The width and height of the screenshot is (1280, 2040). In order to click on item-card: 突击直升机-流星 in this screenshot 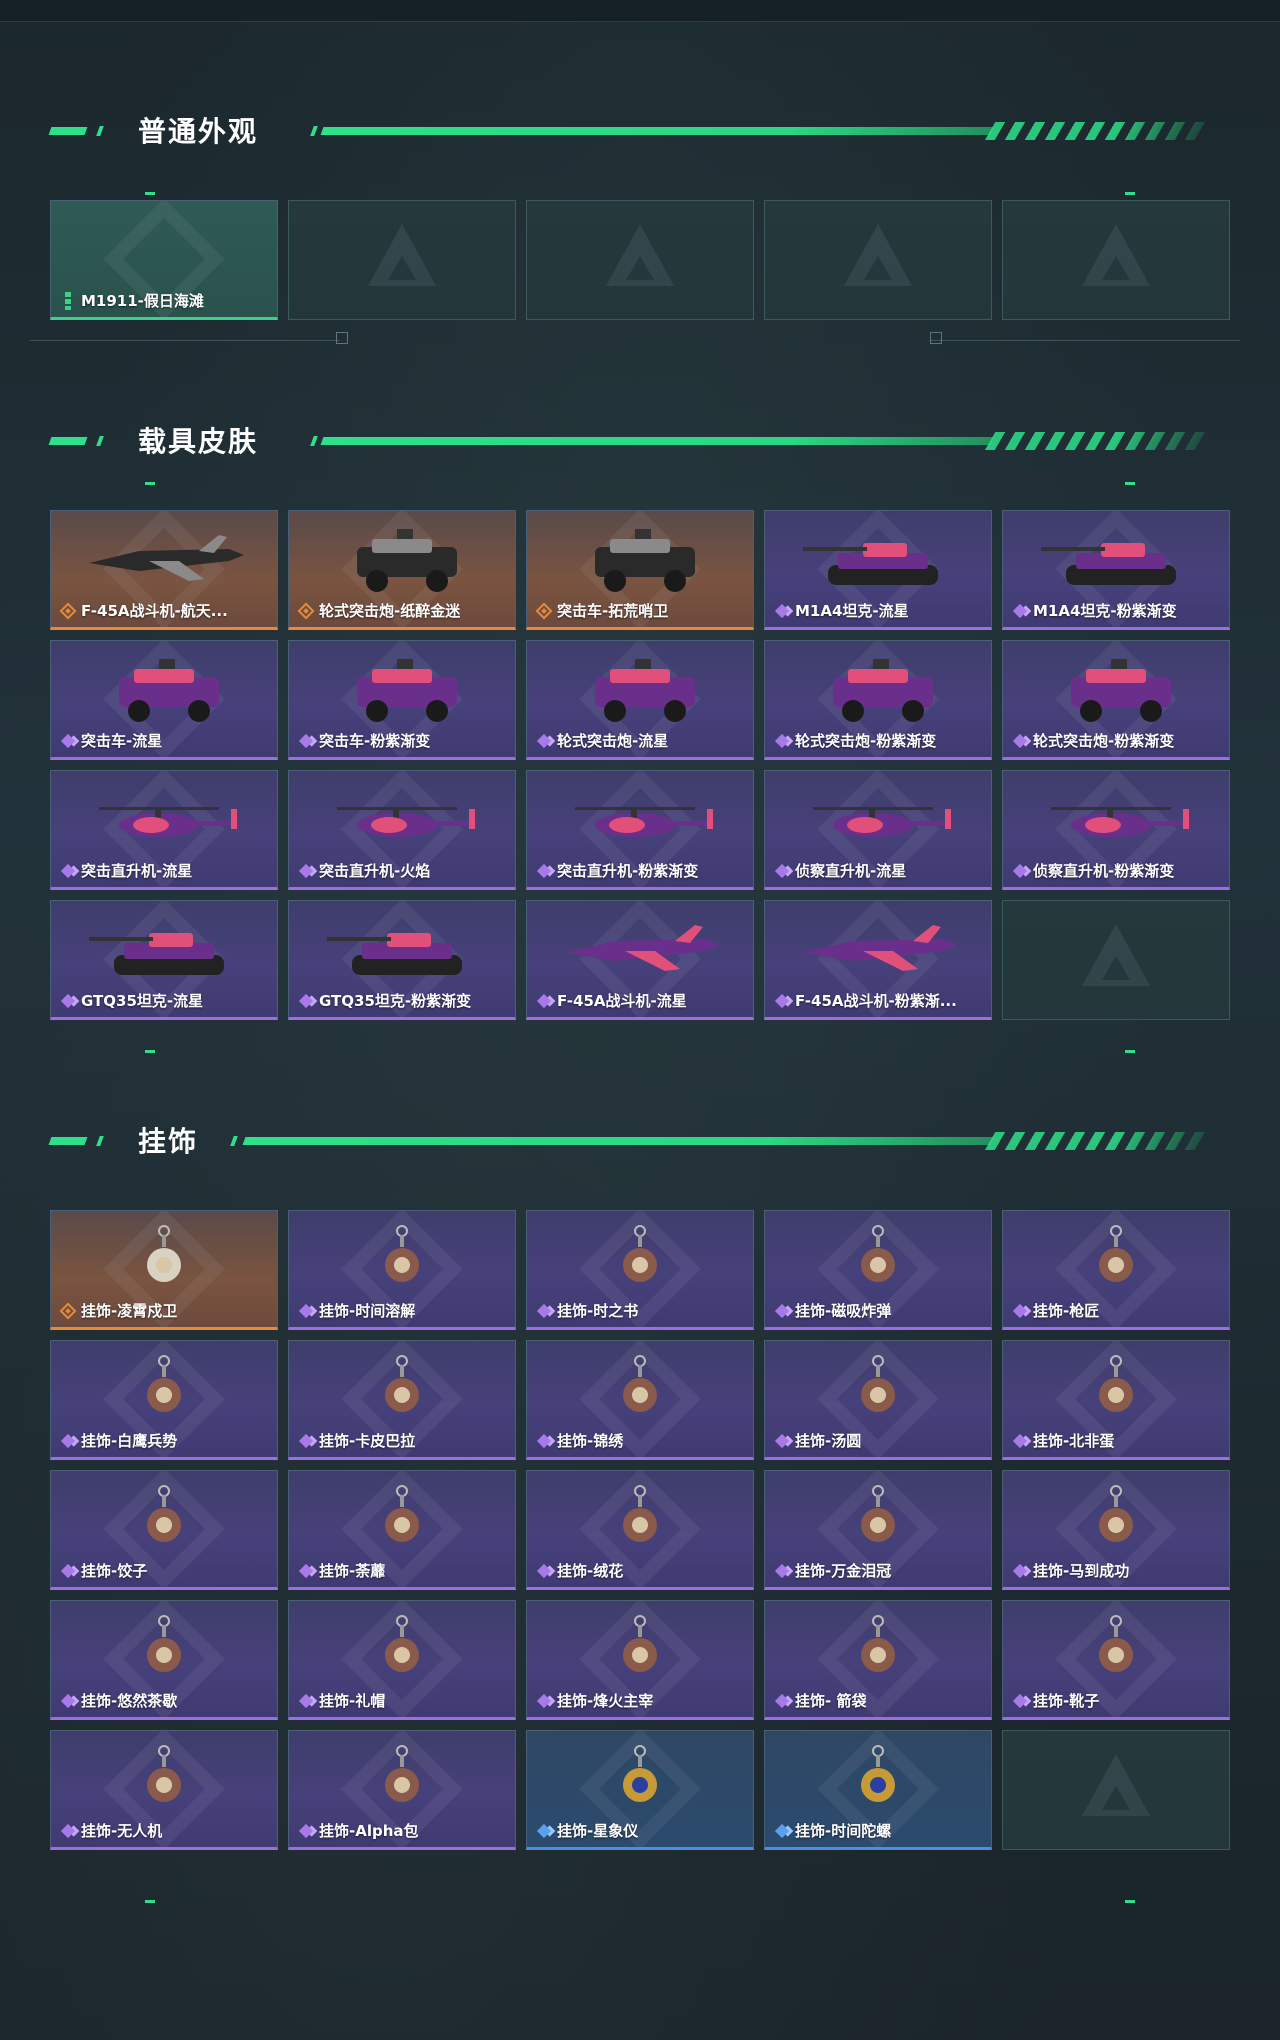, I will do `click(164, 830)`.